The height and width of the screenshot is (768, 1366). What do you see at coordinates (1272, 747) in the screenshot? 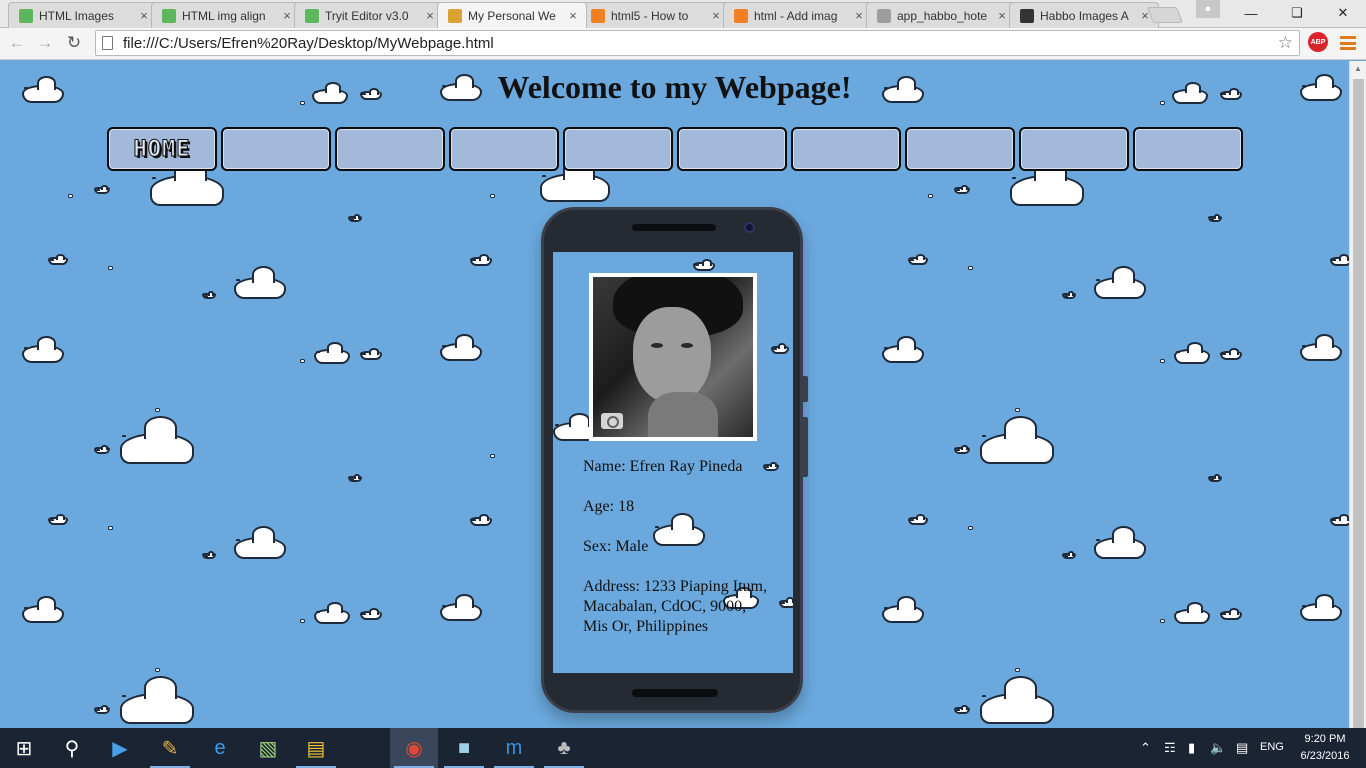
I see `language-indicator: ENG` at bounding box center [1272, 747].